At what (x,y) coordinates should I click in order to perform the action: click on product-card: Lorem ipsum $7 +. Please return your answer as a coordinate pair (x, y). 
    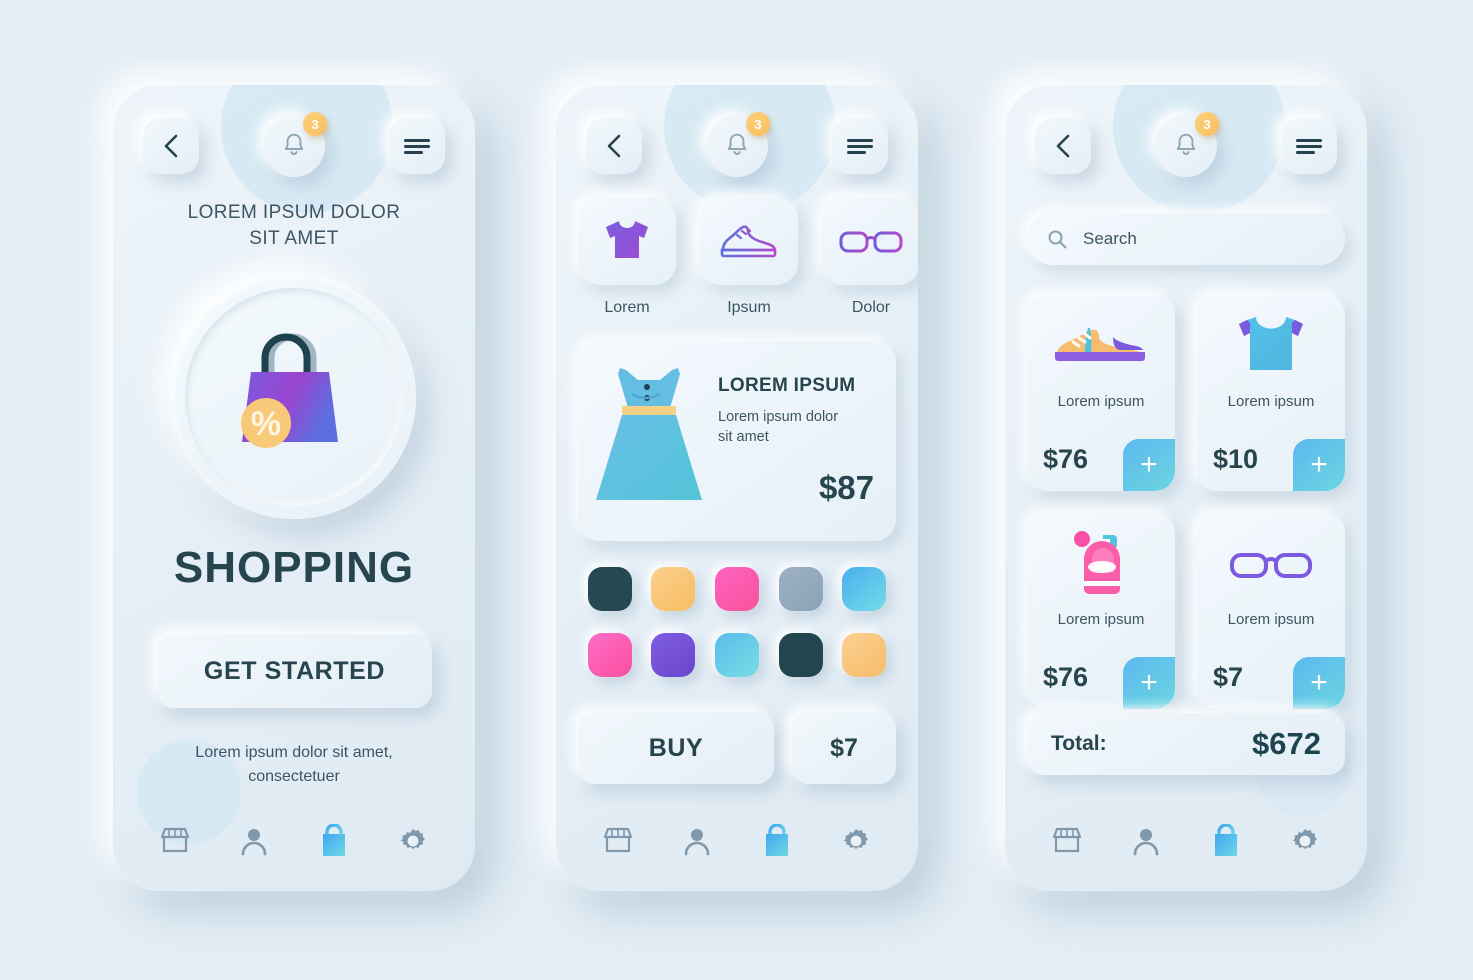
    Looking at the image, I should click on (1271, 611).